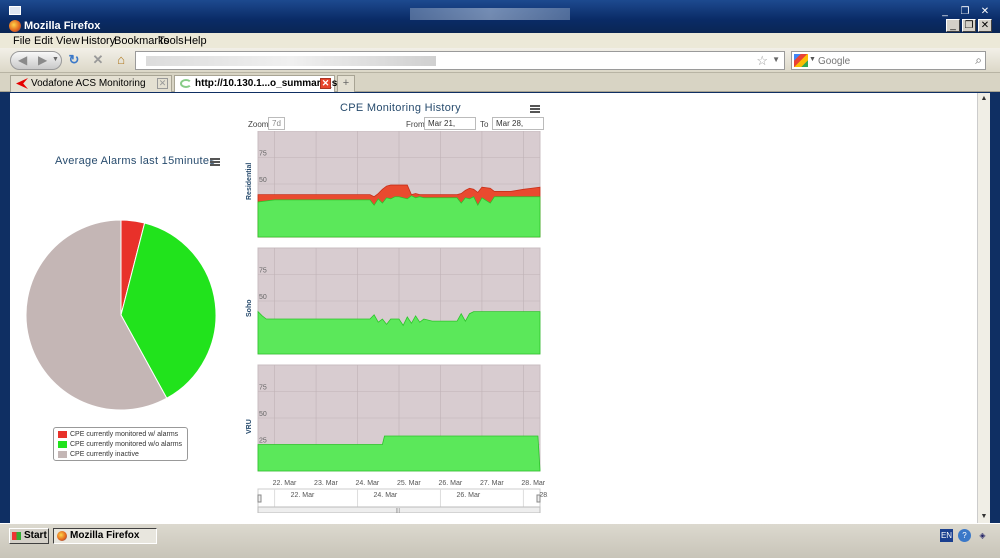 The width and height of the screenshot is (1000, 558). Describe the element at coordinates (460, 60) in the screenshot. I see `url-bar: ☆ ▼` at that location.